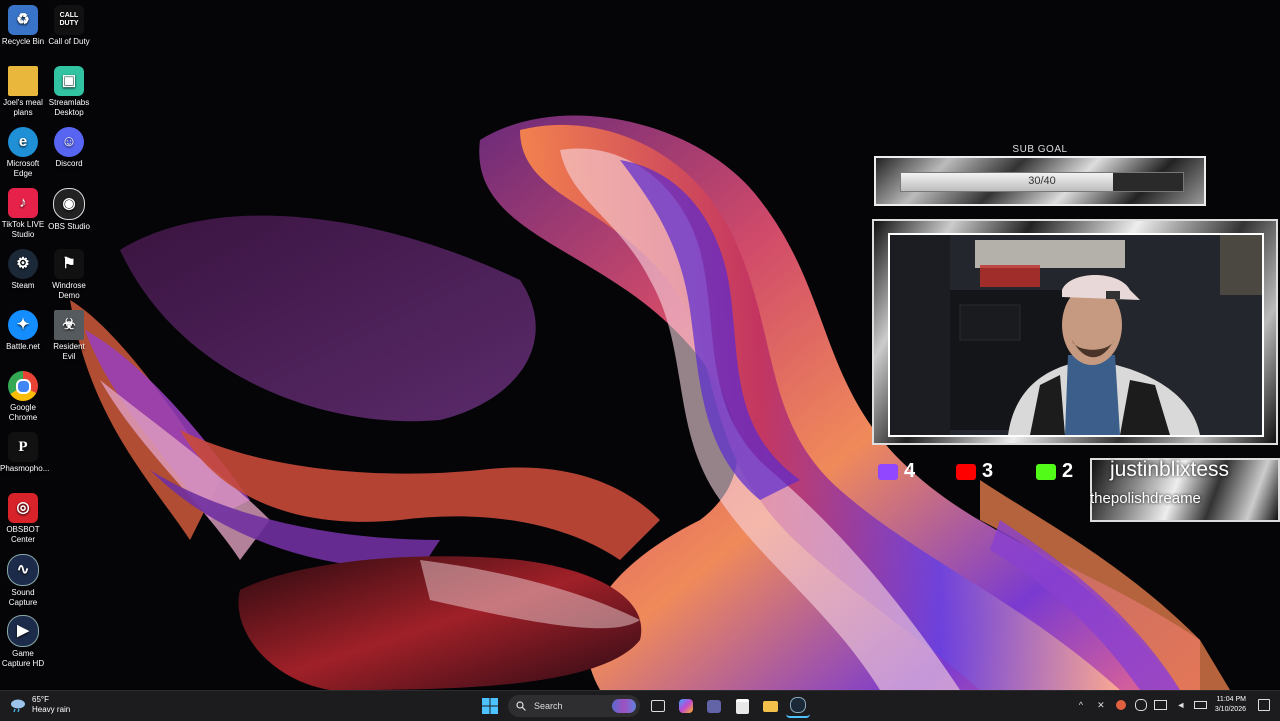 This screenshot has width=1280, height=721. I want to click on chrome-icon, so click(23, 386).